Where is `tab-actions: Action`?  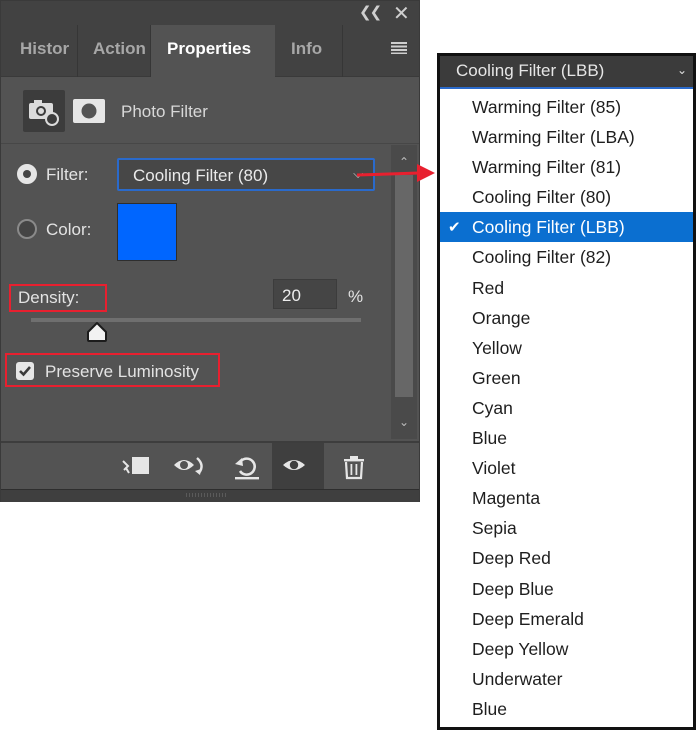
tab-actions: Action is located at coordinates (114, 51).